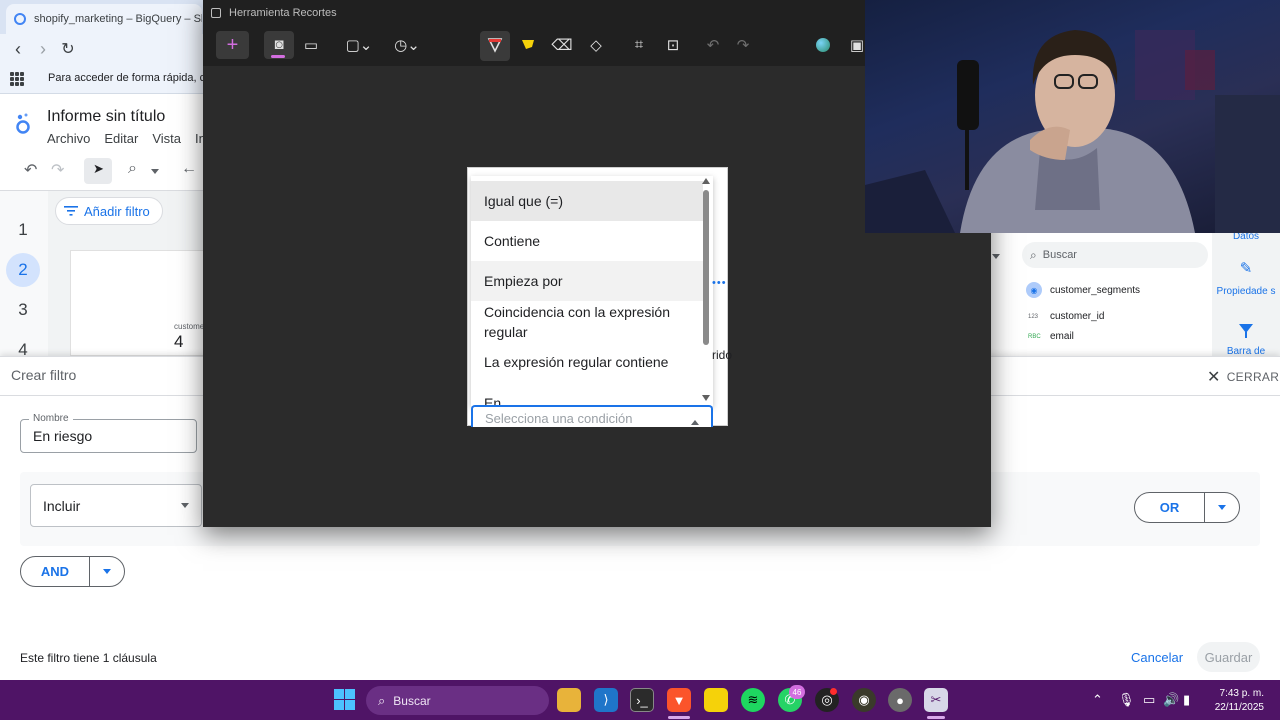 The image size is (1280, 720). I want to click on filter-funnel-stem, so click(1246, 335).